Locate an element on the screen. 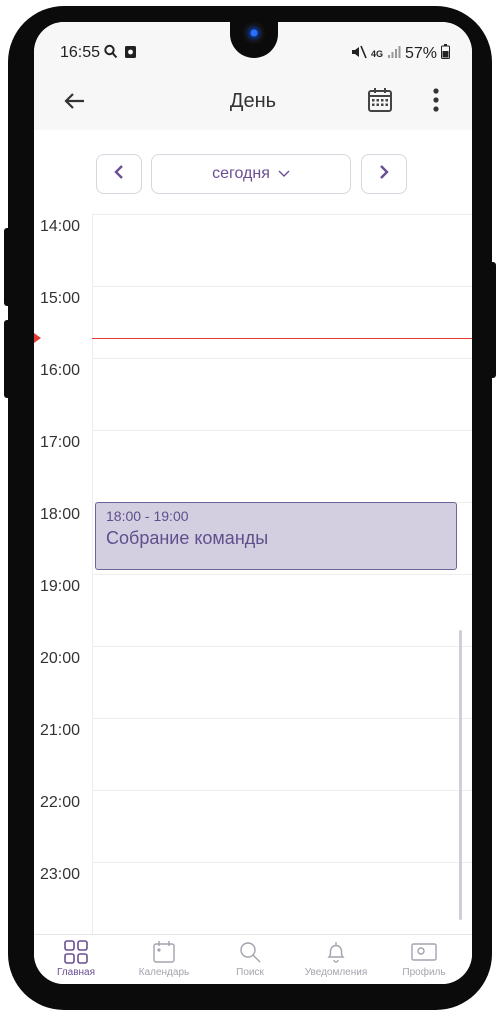  chevron-down-icon is located at coordinates (284, 174).